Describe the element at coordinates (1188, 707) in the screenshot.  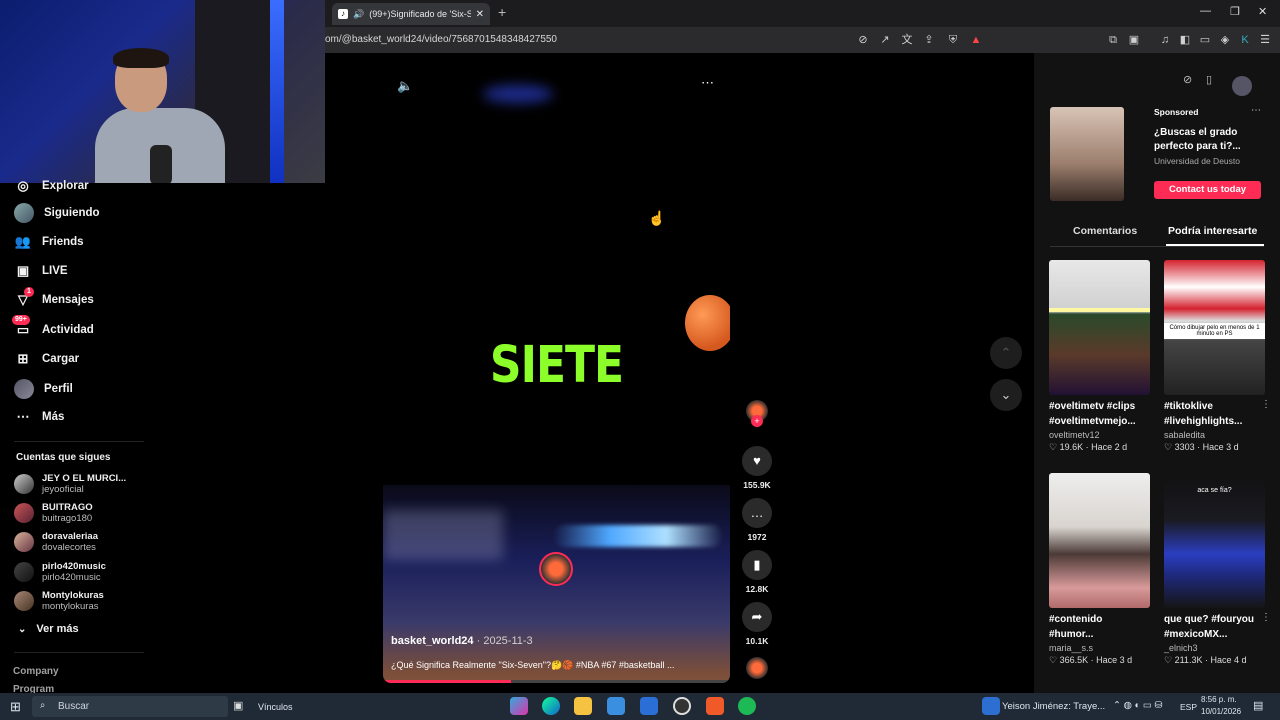
I see `language-indicator: ESP` at that location.